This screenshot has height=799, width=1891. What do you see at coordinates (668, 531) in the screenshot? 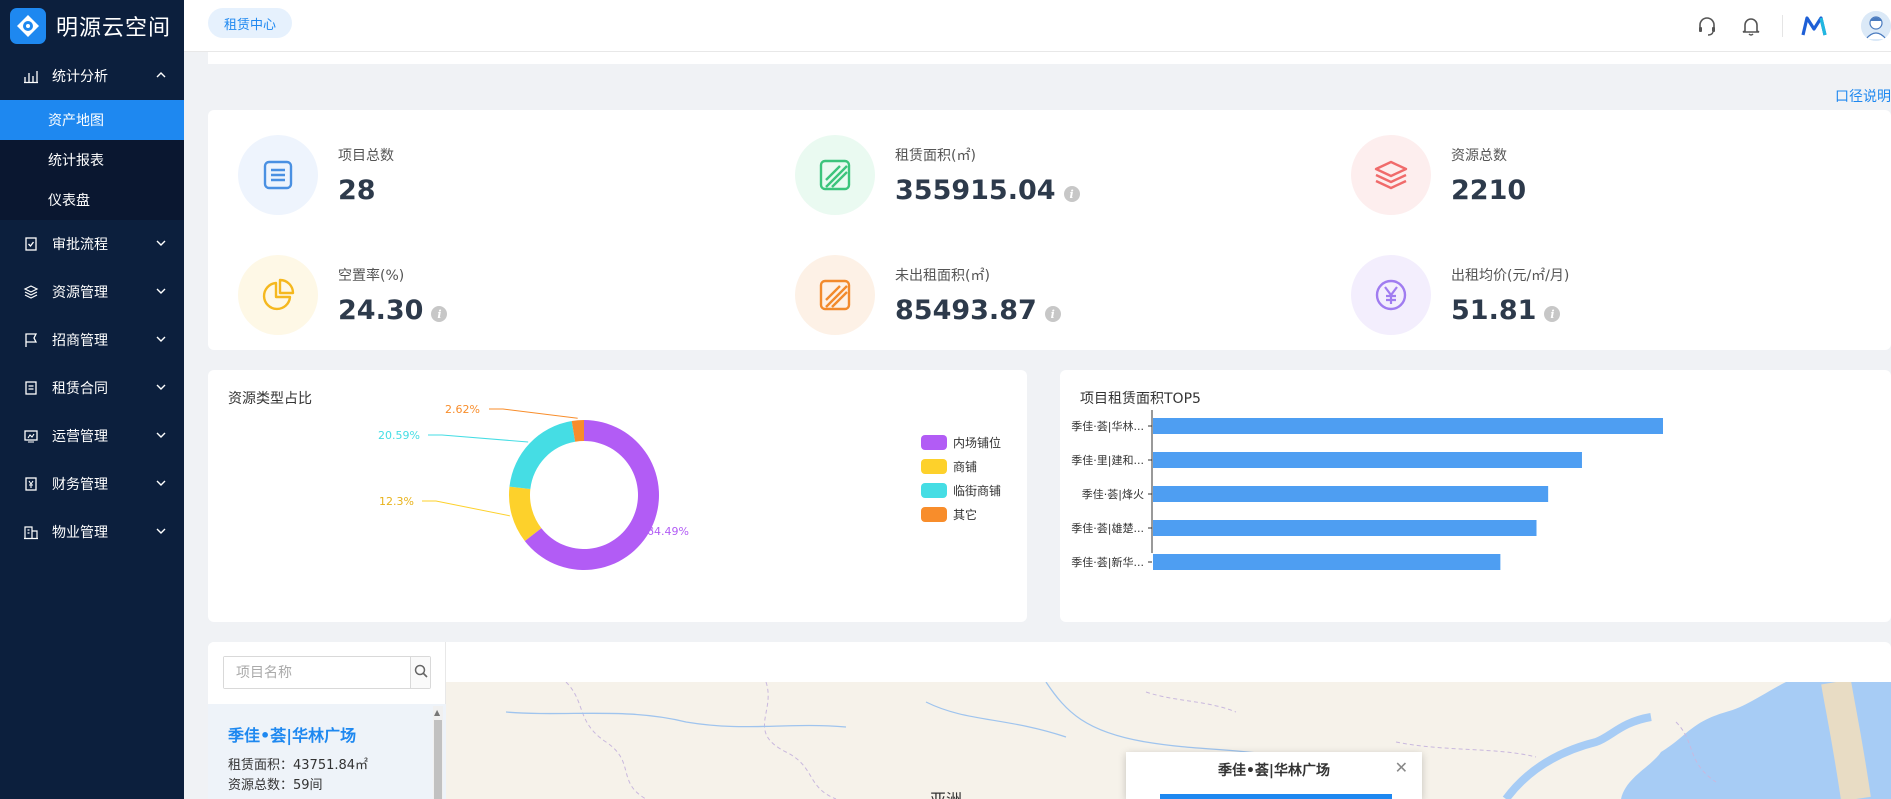
I see `donut-label: 64.49%` at bounding box center [668, 531].